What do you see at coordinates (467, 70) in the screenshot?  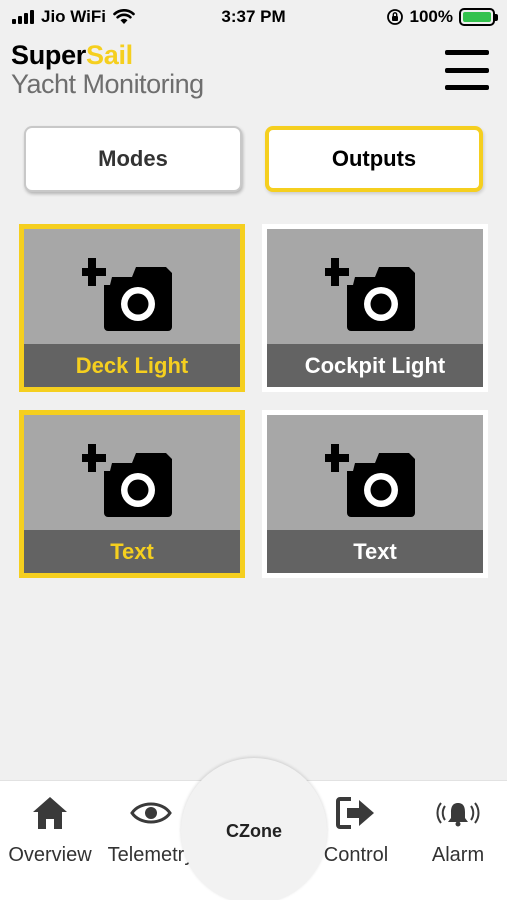 I see `hamburger-menu-icon` at bounding box center [467, 70].